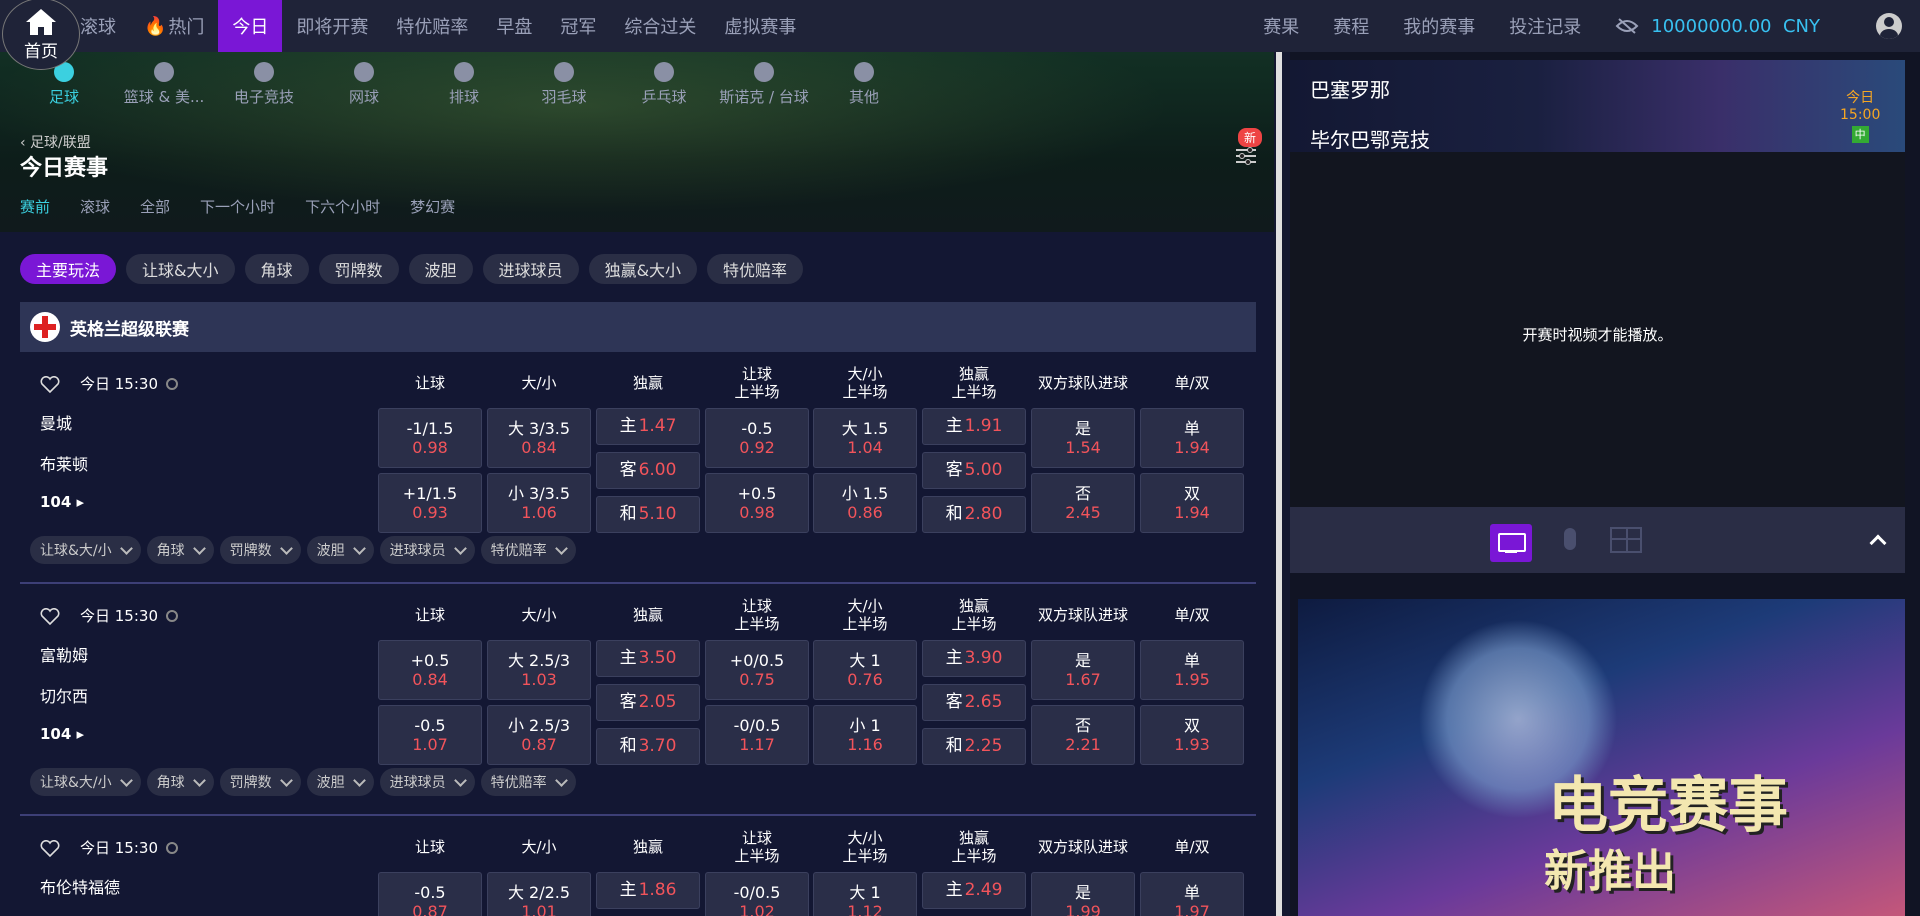 The width and height of the screenshot is (1920, 916). Describe the element at coordinates (865, 503) in the screenshot. I see `odds-cell-over-under-1h: 小 1.5 0.86` at that location.